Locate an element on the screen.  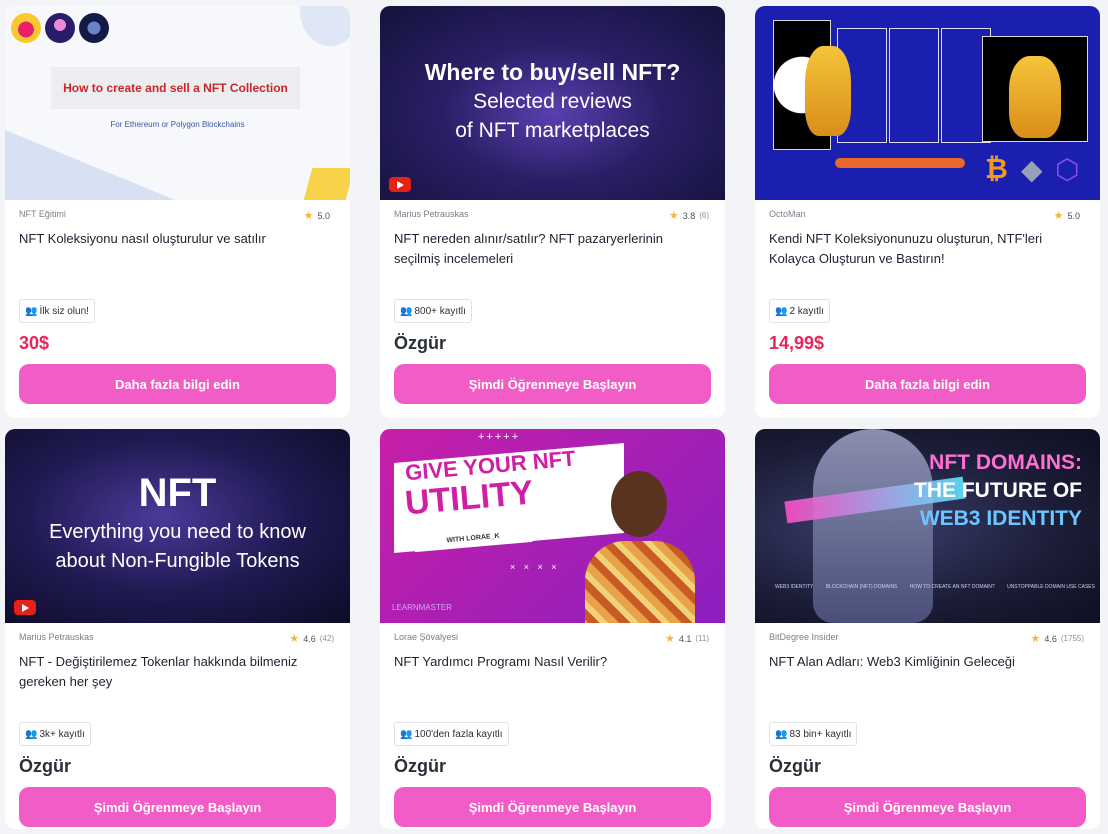
enrollment-badge: 👥 2 kayıtlı is located at coordinates (799, 311).